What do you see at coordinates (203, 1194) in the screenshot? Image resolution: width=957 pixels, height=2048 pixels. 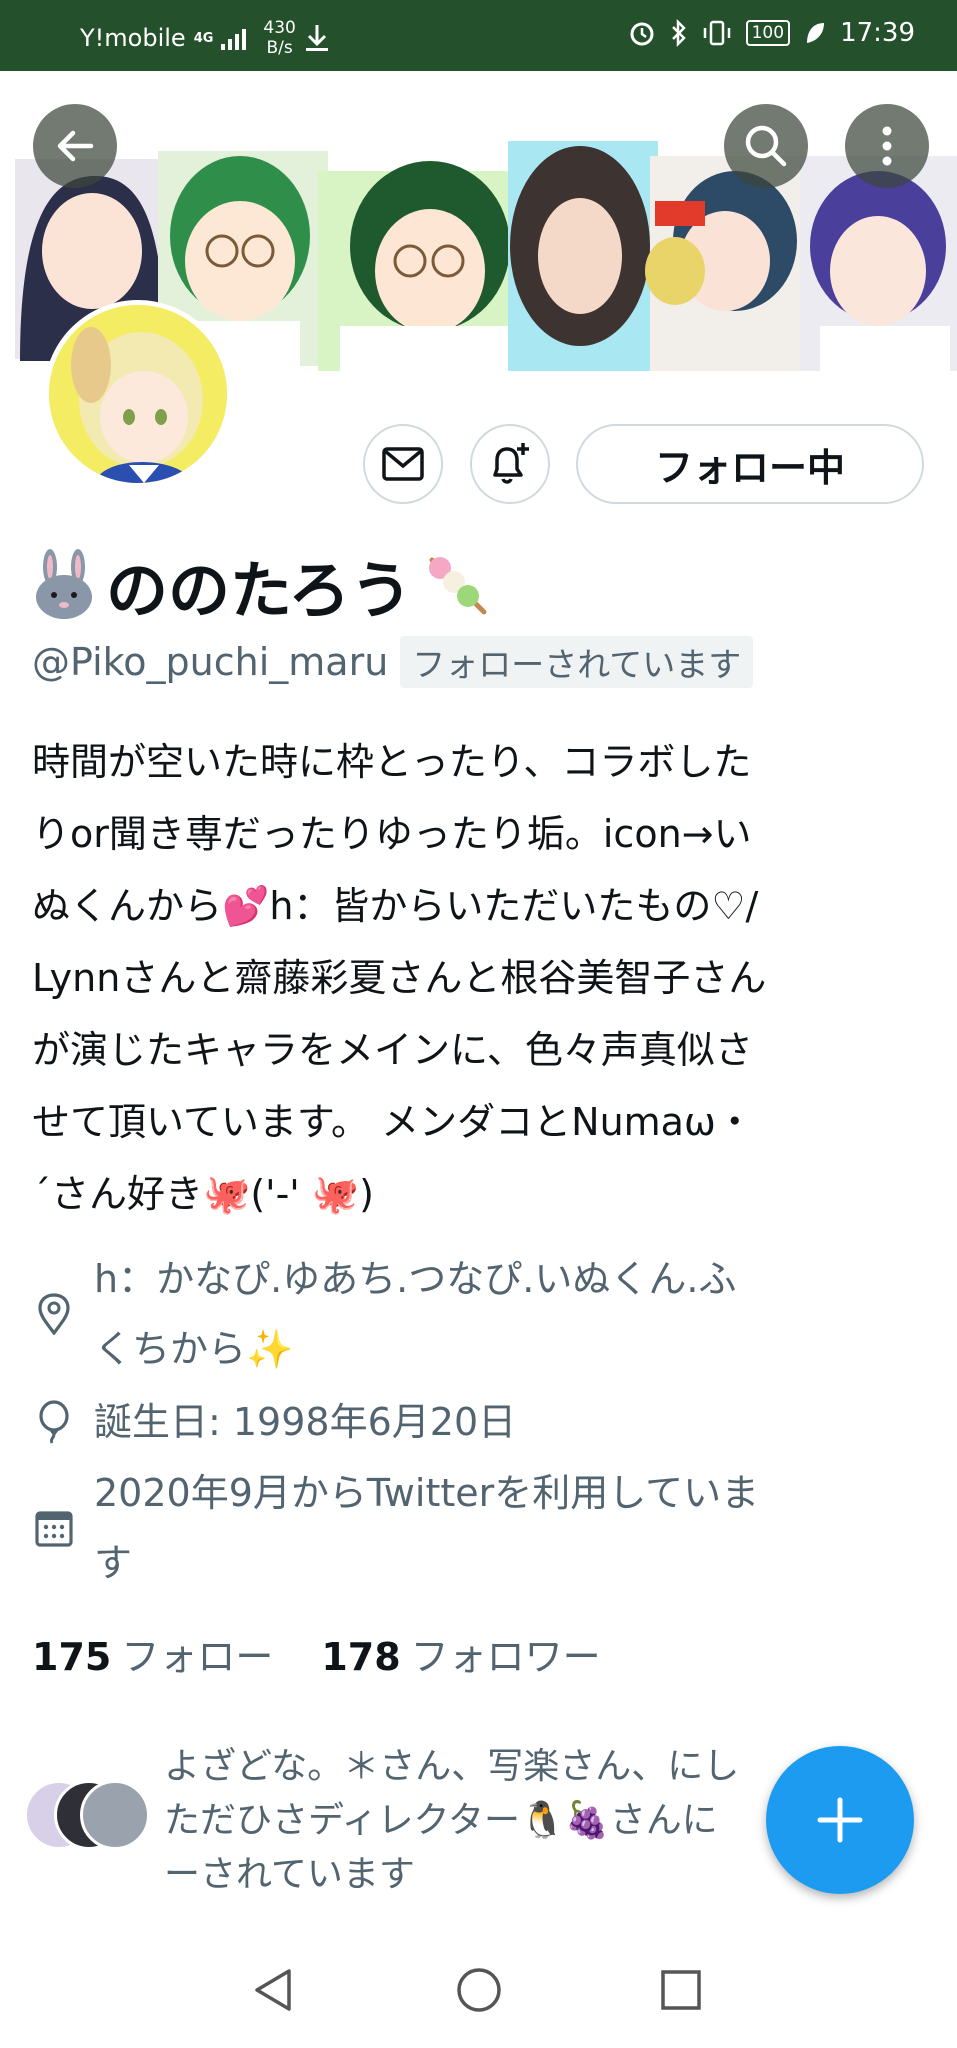 I see `bio-line: ´さん好き🐙('-' 🐙)` at bounding box center [203, 1194].